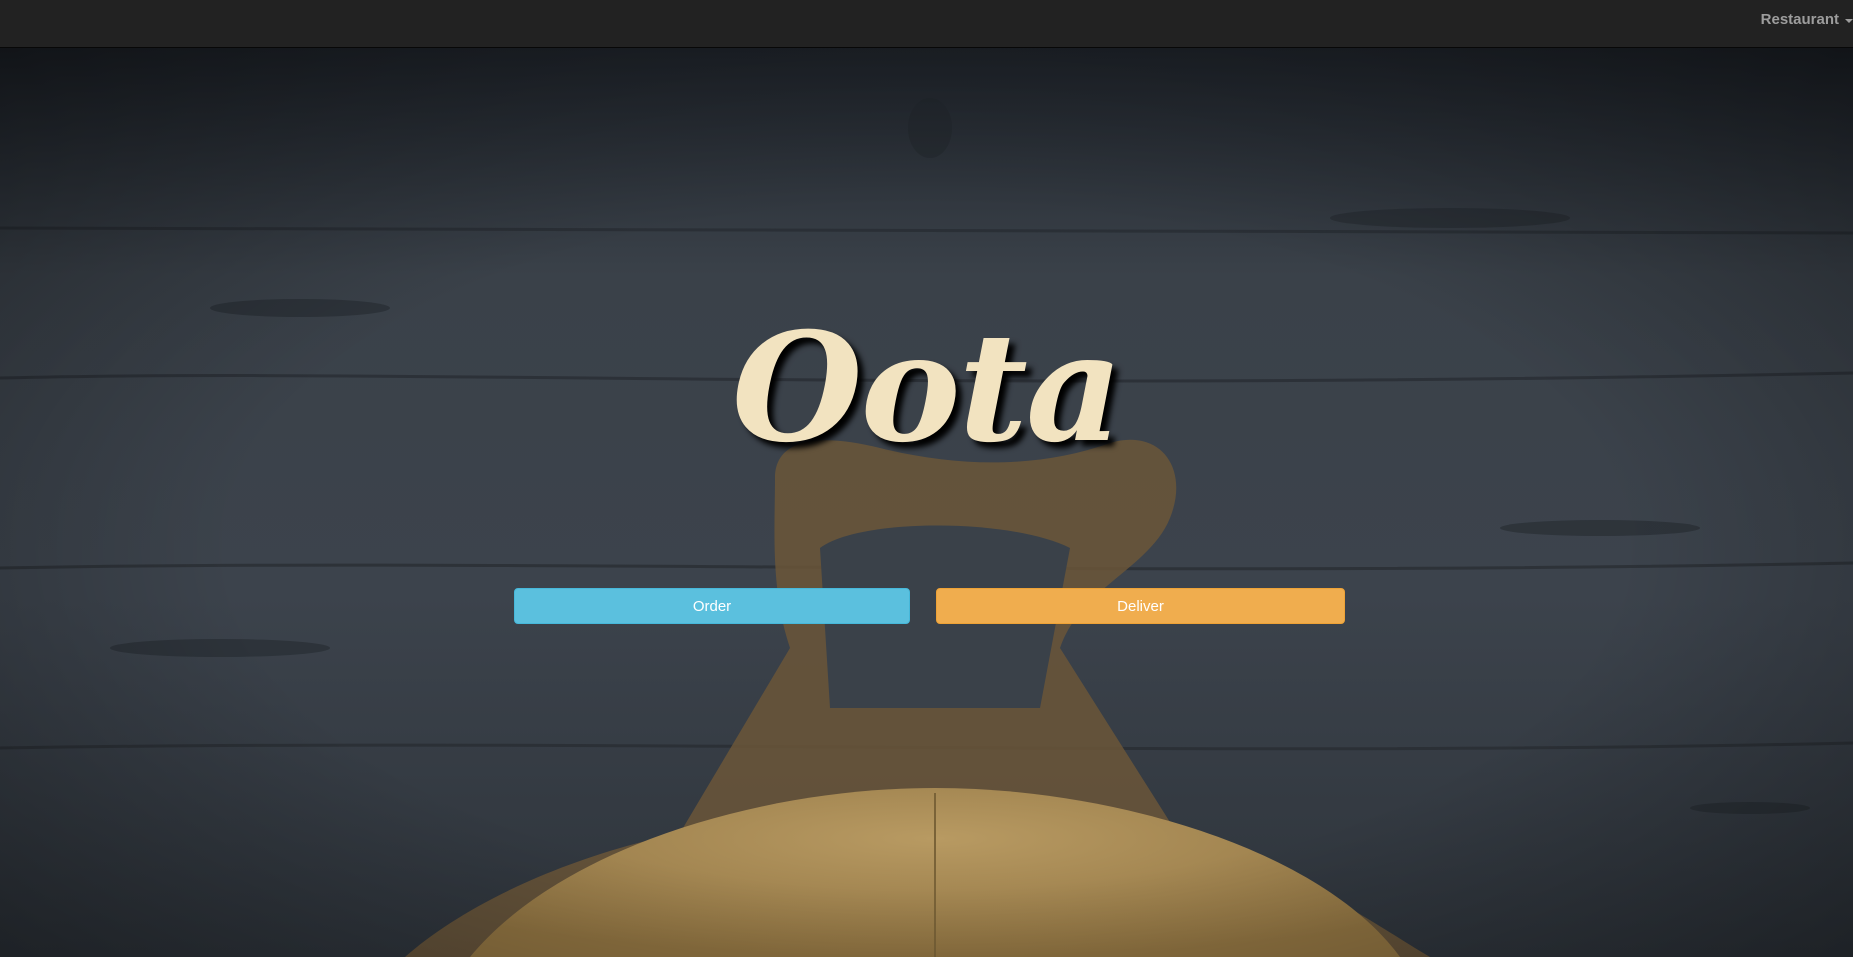 This screenshot has height=957, width=1853. What do you see at coordinates (1849, 21) in the screenshot?
I see `caret-down-icon` at bounding box center [1849, 21].